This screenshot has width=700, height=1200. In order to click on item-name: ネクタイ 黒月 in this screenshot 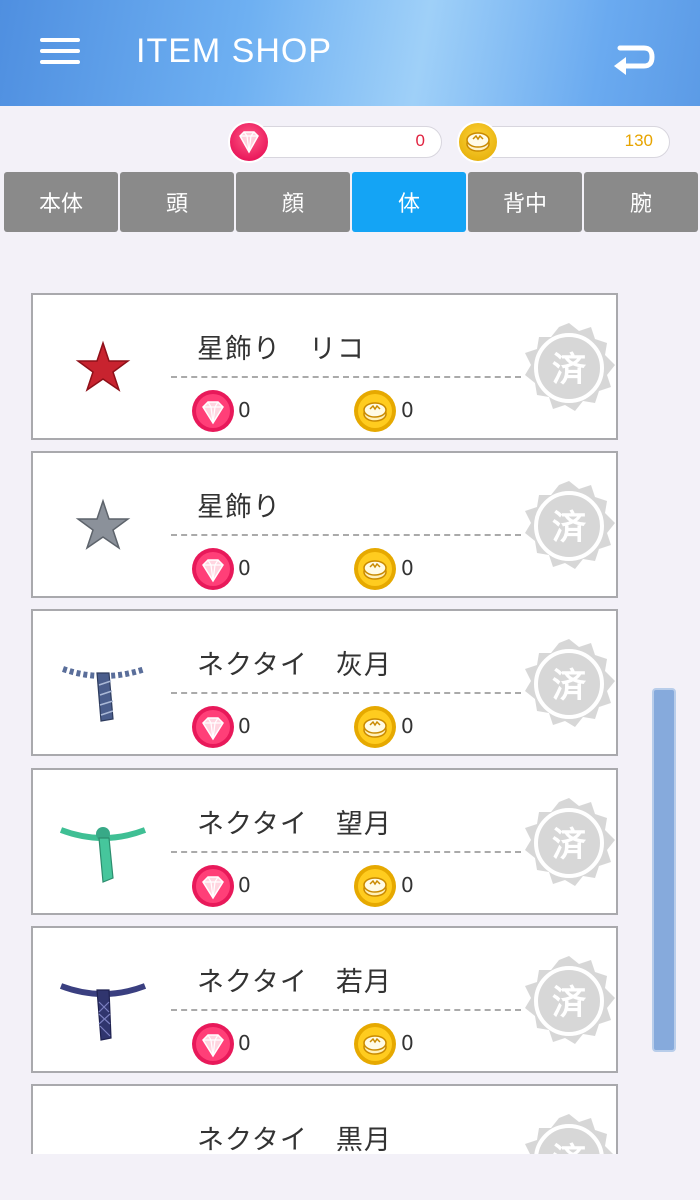, I will do `click(294, 1139)`.